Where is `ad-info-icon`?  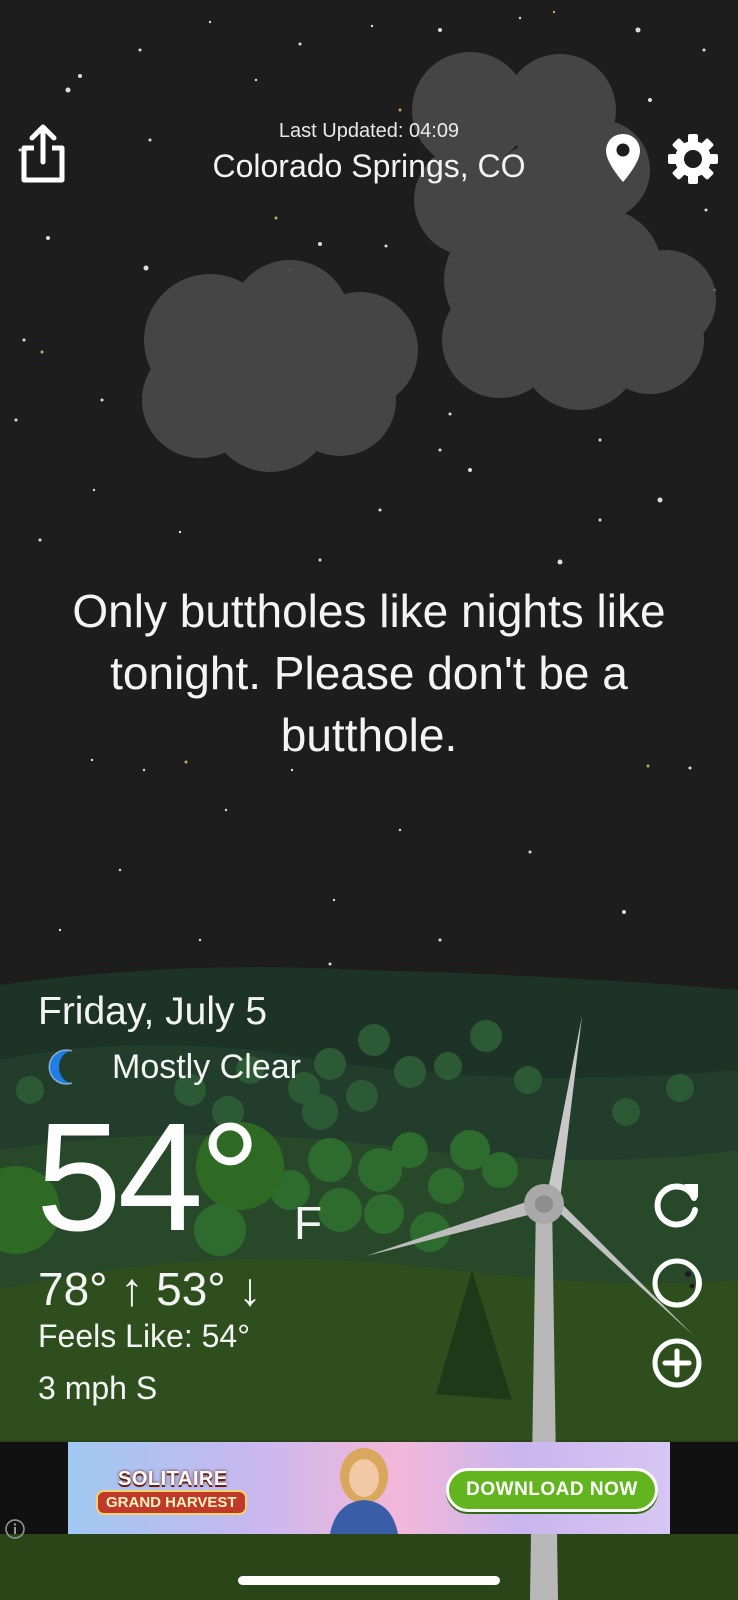 ad-info-icon is located at coordinates (15, 1529).